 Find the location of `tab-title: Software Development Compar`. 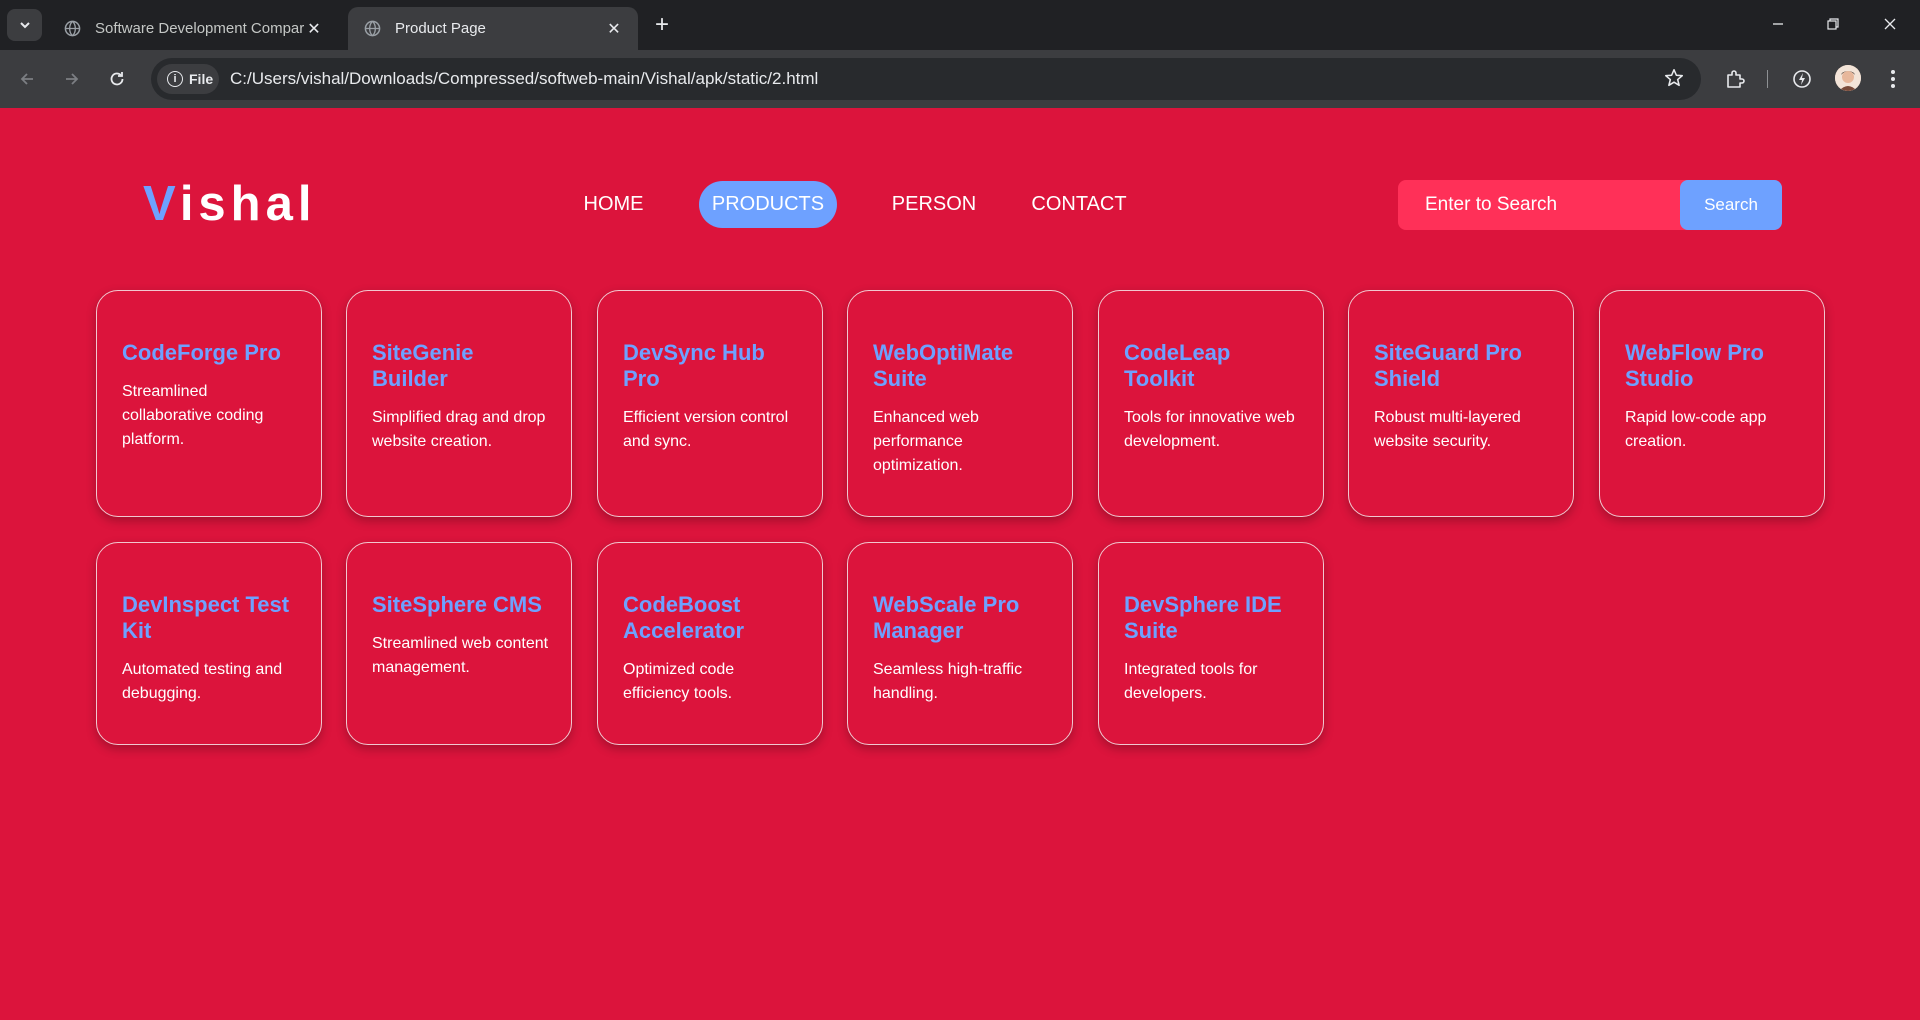

tab-title: Software Development Compar is located at coordinates (199, 28).